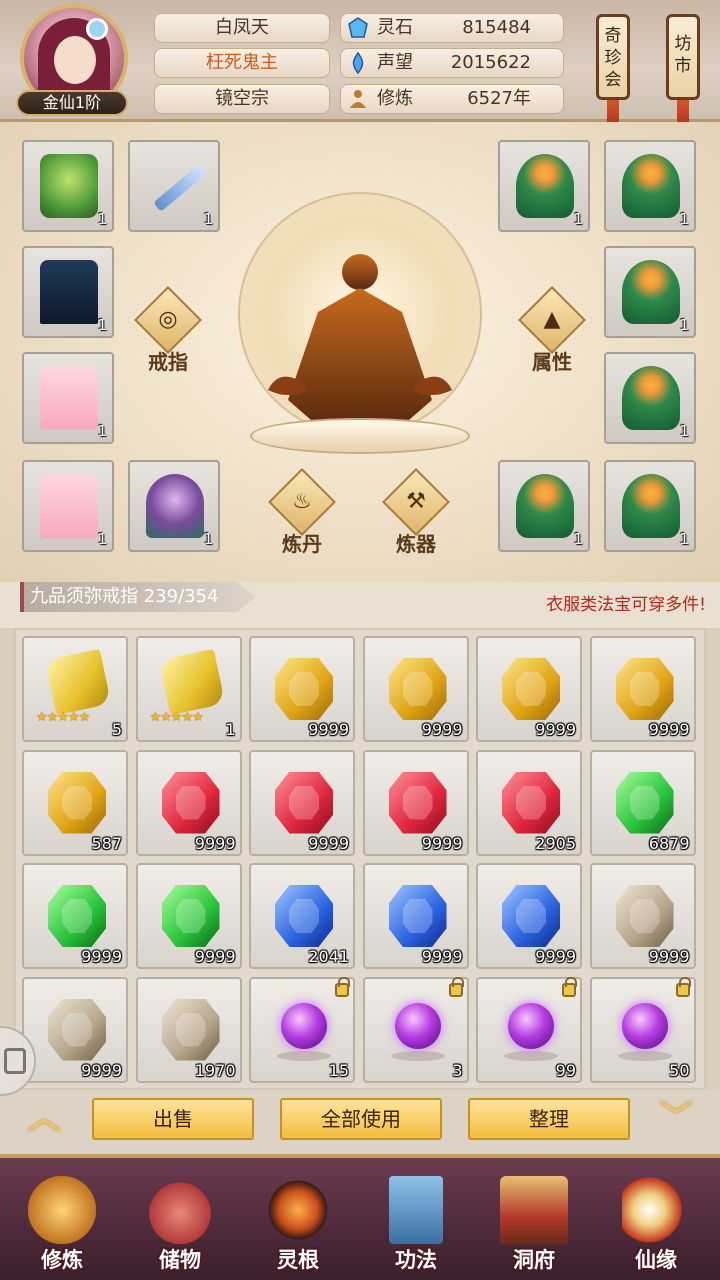 This screenshot has width=720, height=1280. I want to click on ring-button: ◎ 戒指, so click(168, 330).